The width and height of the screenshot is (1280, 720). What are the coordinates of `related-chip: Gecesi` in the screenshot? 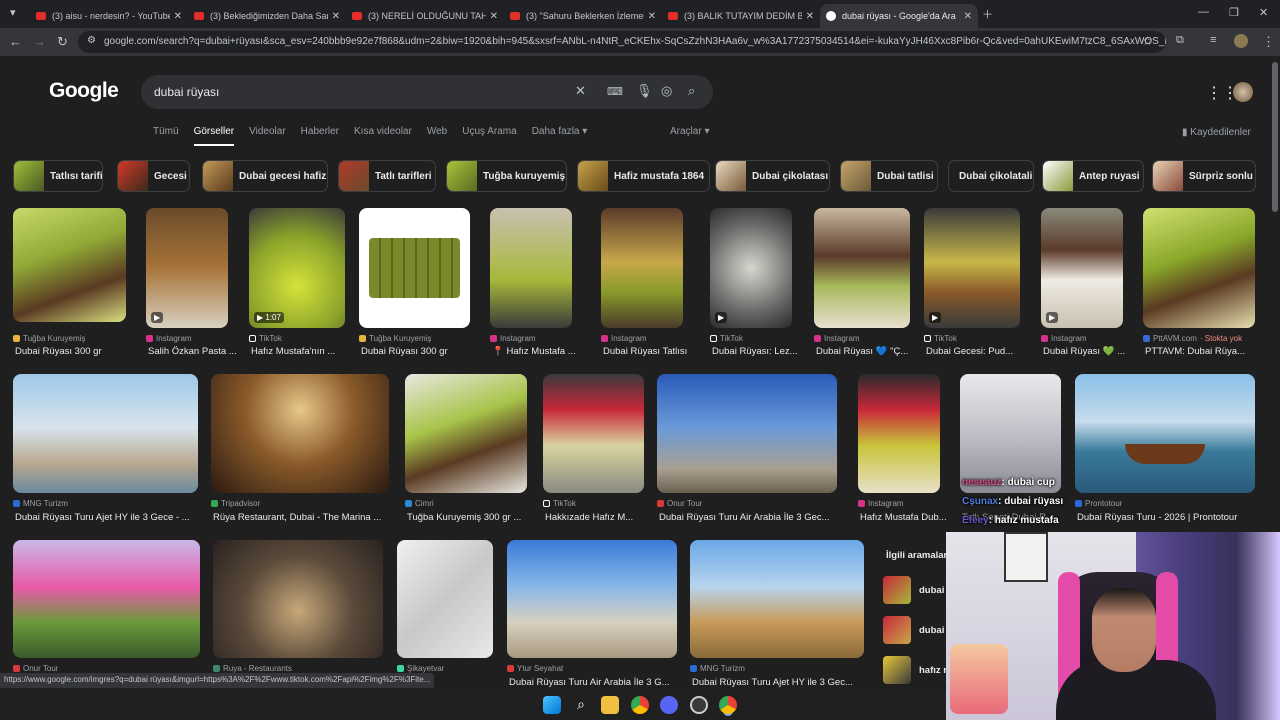 It's located at (153, 176).